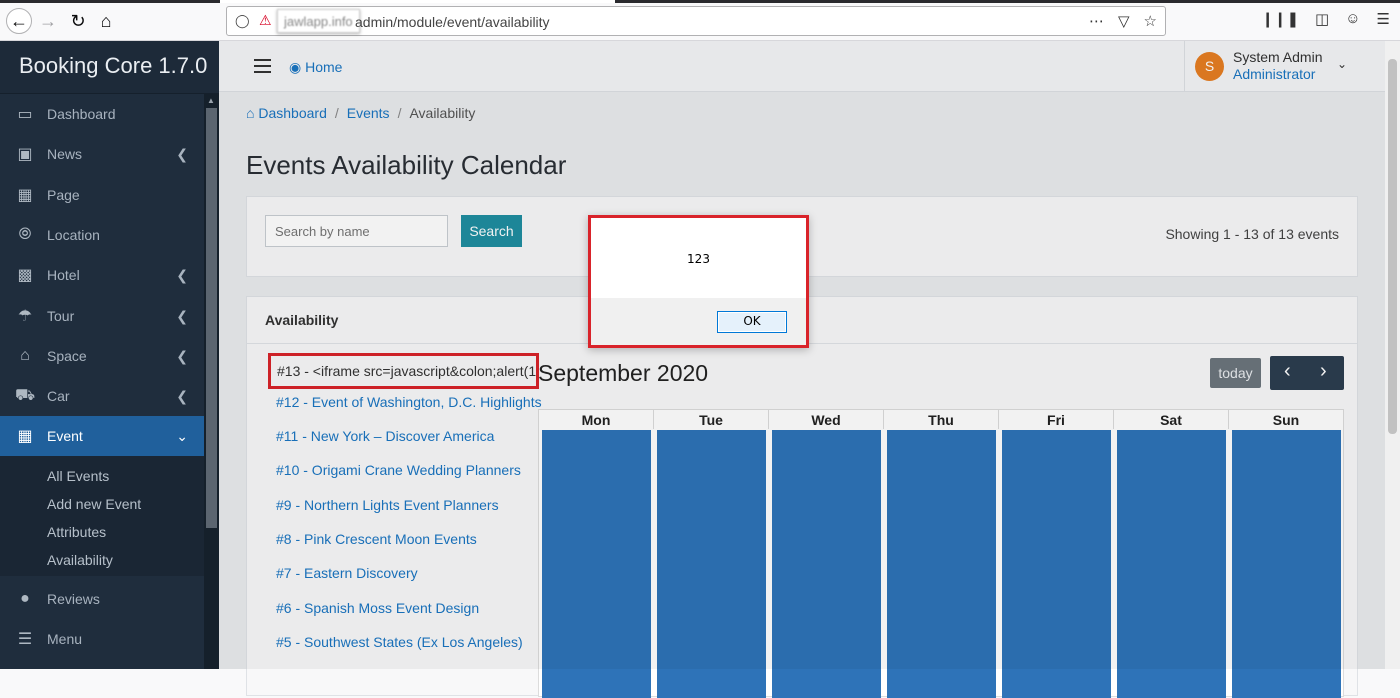  I want to click on insecure-lock-icon: ⚠, so click(265, 20).